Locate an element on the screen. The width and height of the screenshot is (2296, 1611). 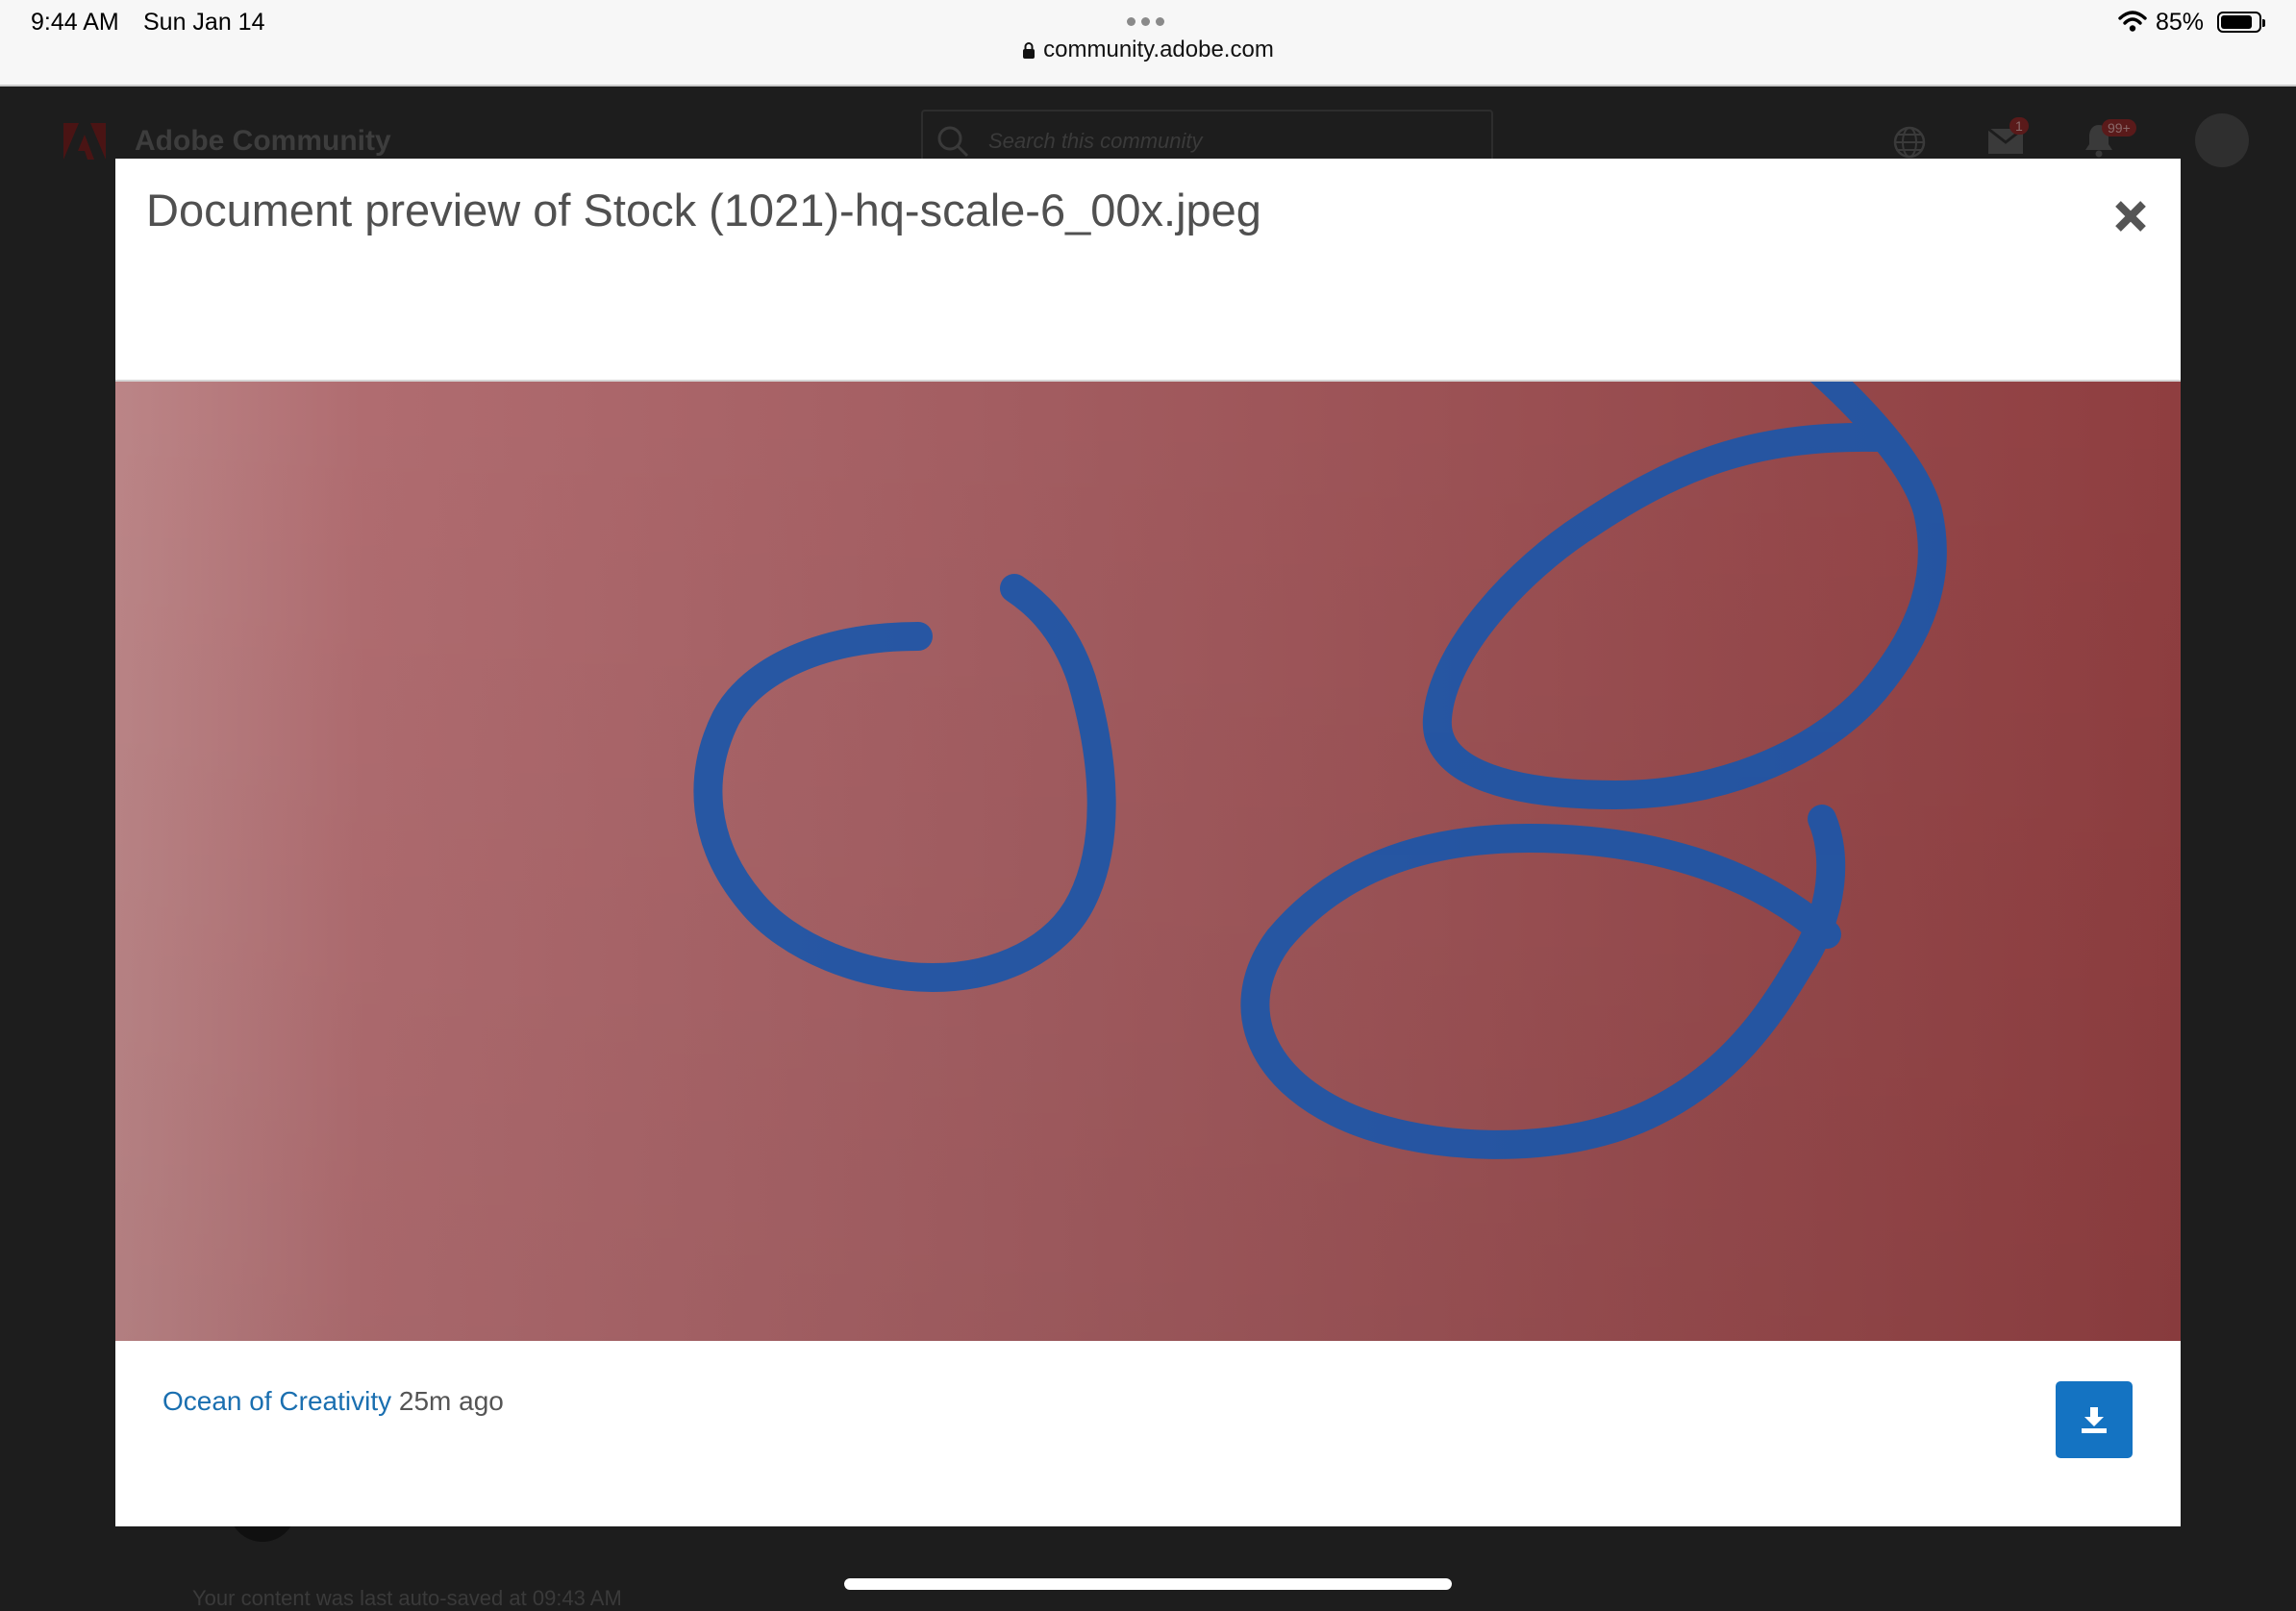
battery-percent: 85% is located at coordinates (2180, 22).